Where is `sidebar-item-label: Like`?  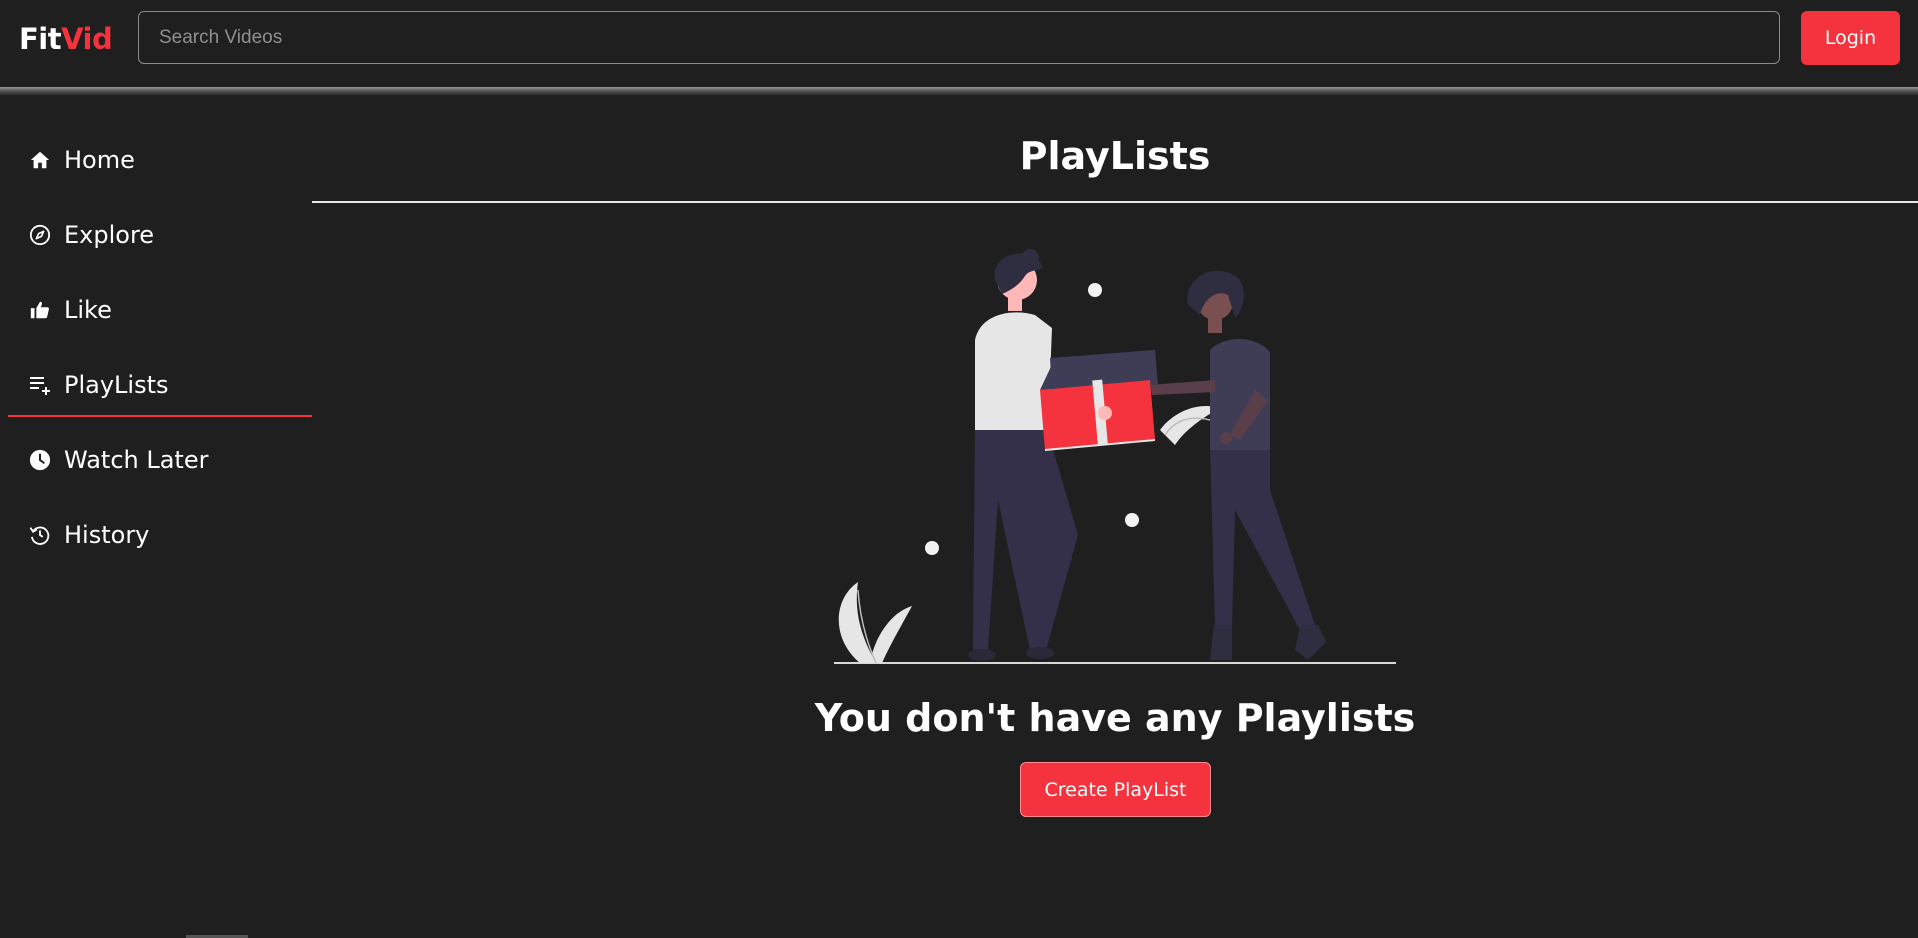
sidebar-item-label: Like is located at coordinates (88, 310).